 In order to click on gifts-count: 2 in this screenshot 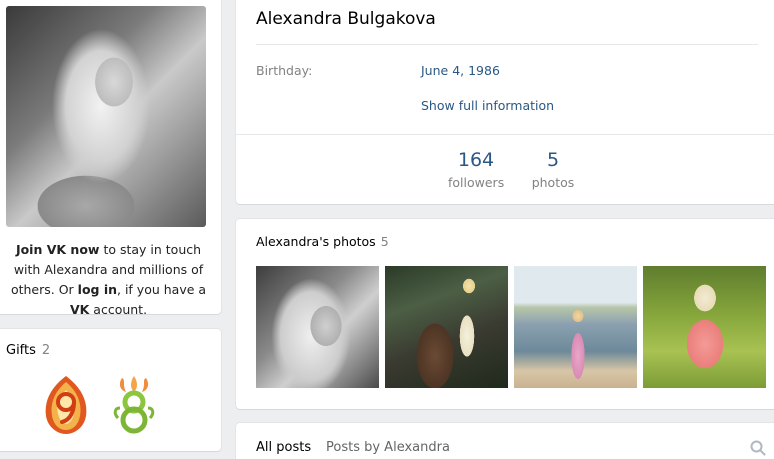, I will do `click(46, 350)`.